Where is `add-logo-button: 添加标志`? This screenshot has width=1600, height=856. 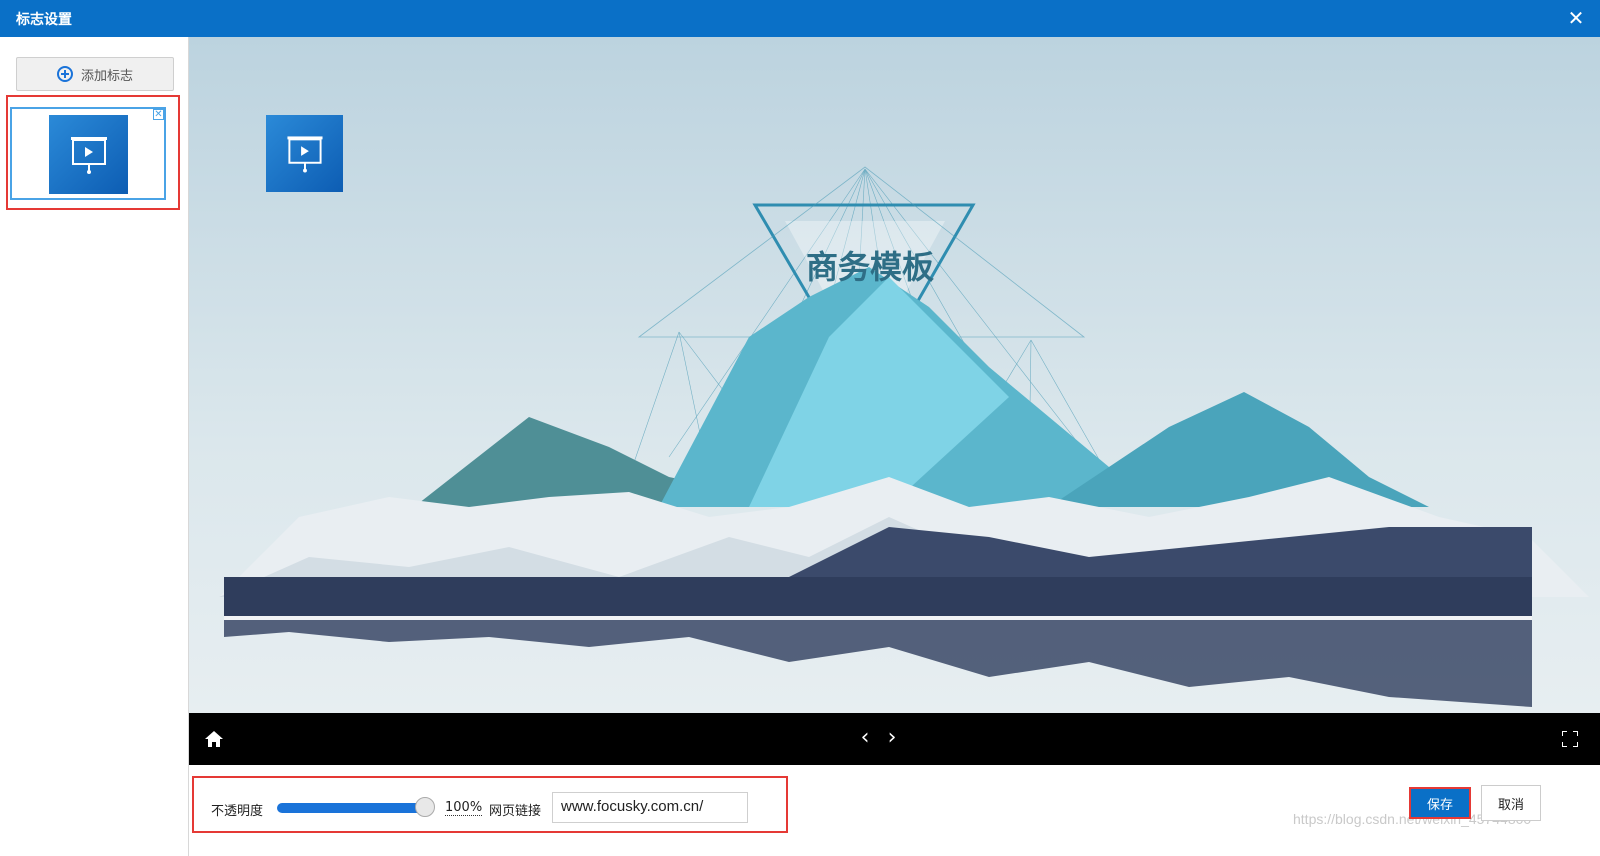
add-logo-button: 添加标志 is located at coordinates (95, 74).